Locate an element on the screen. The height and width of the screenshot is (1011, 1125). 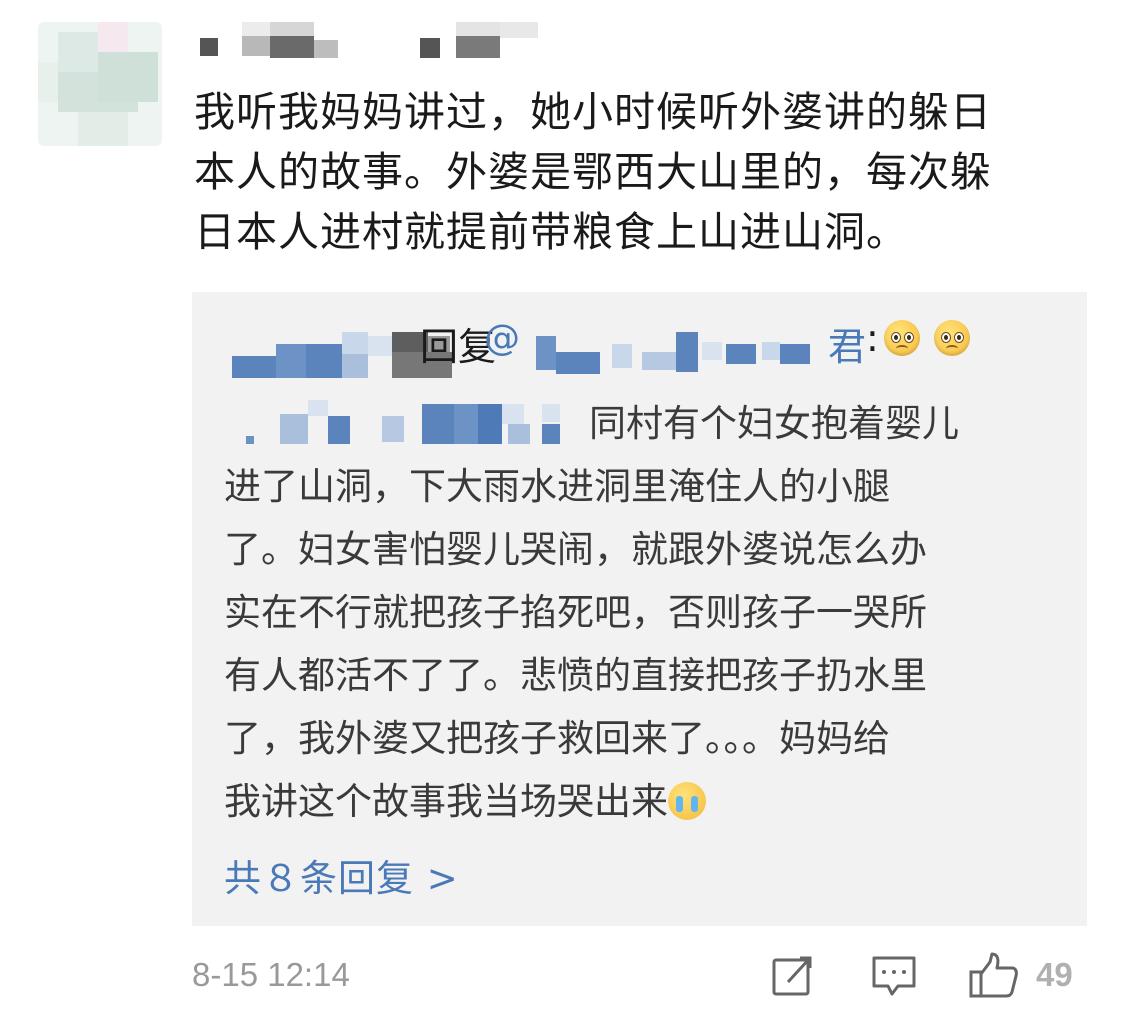
reply-line: 进了山洞，下大雨水进洞里淹住人的小腿 is located at coordinates (557, 486).